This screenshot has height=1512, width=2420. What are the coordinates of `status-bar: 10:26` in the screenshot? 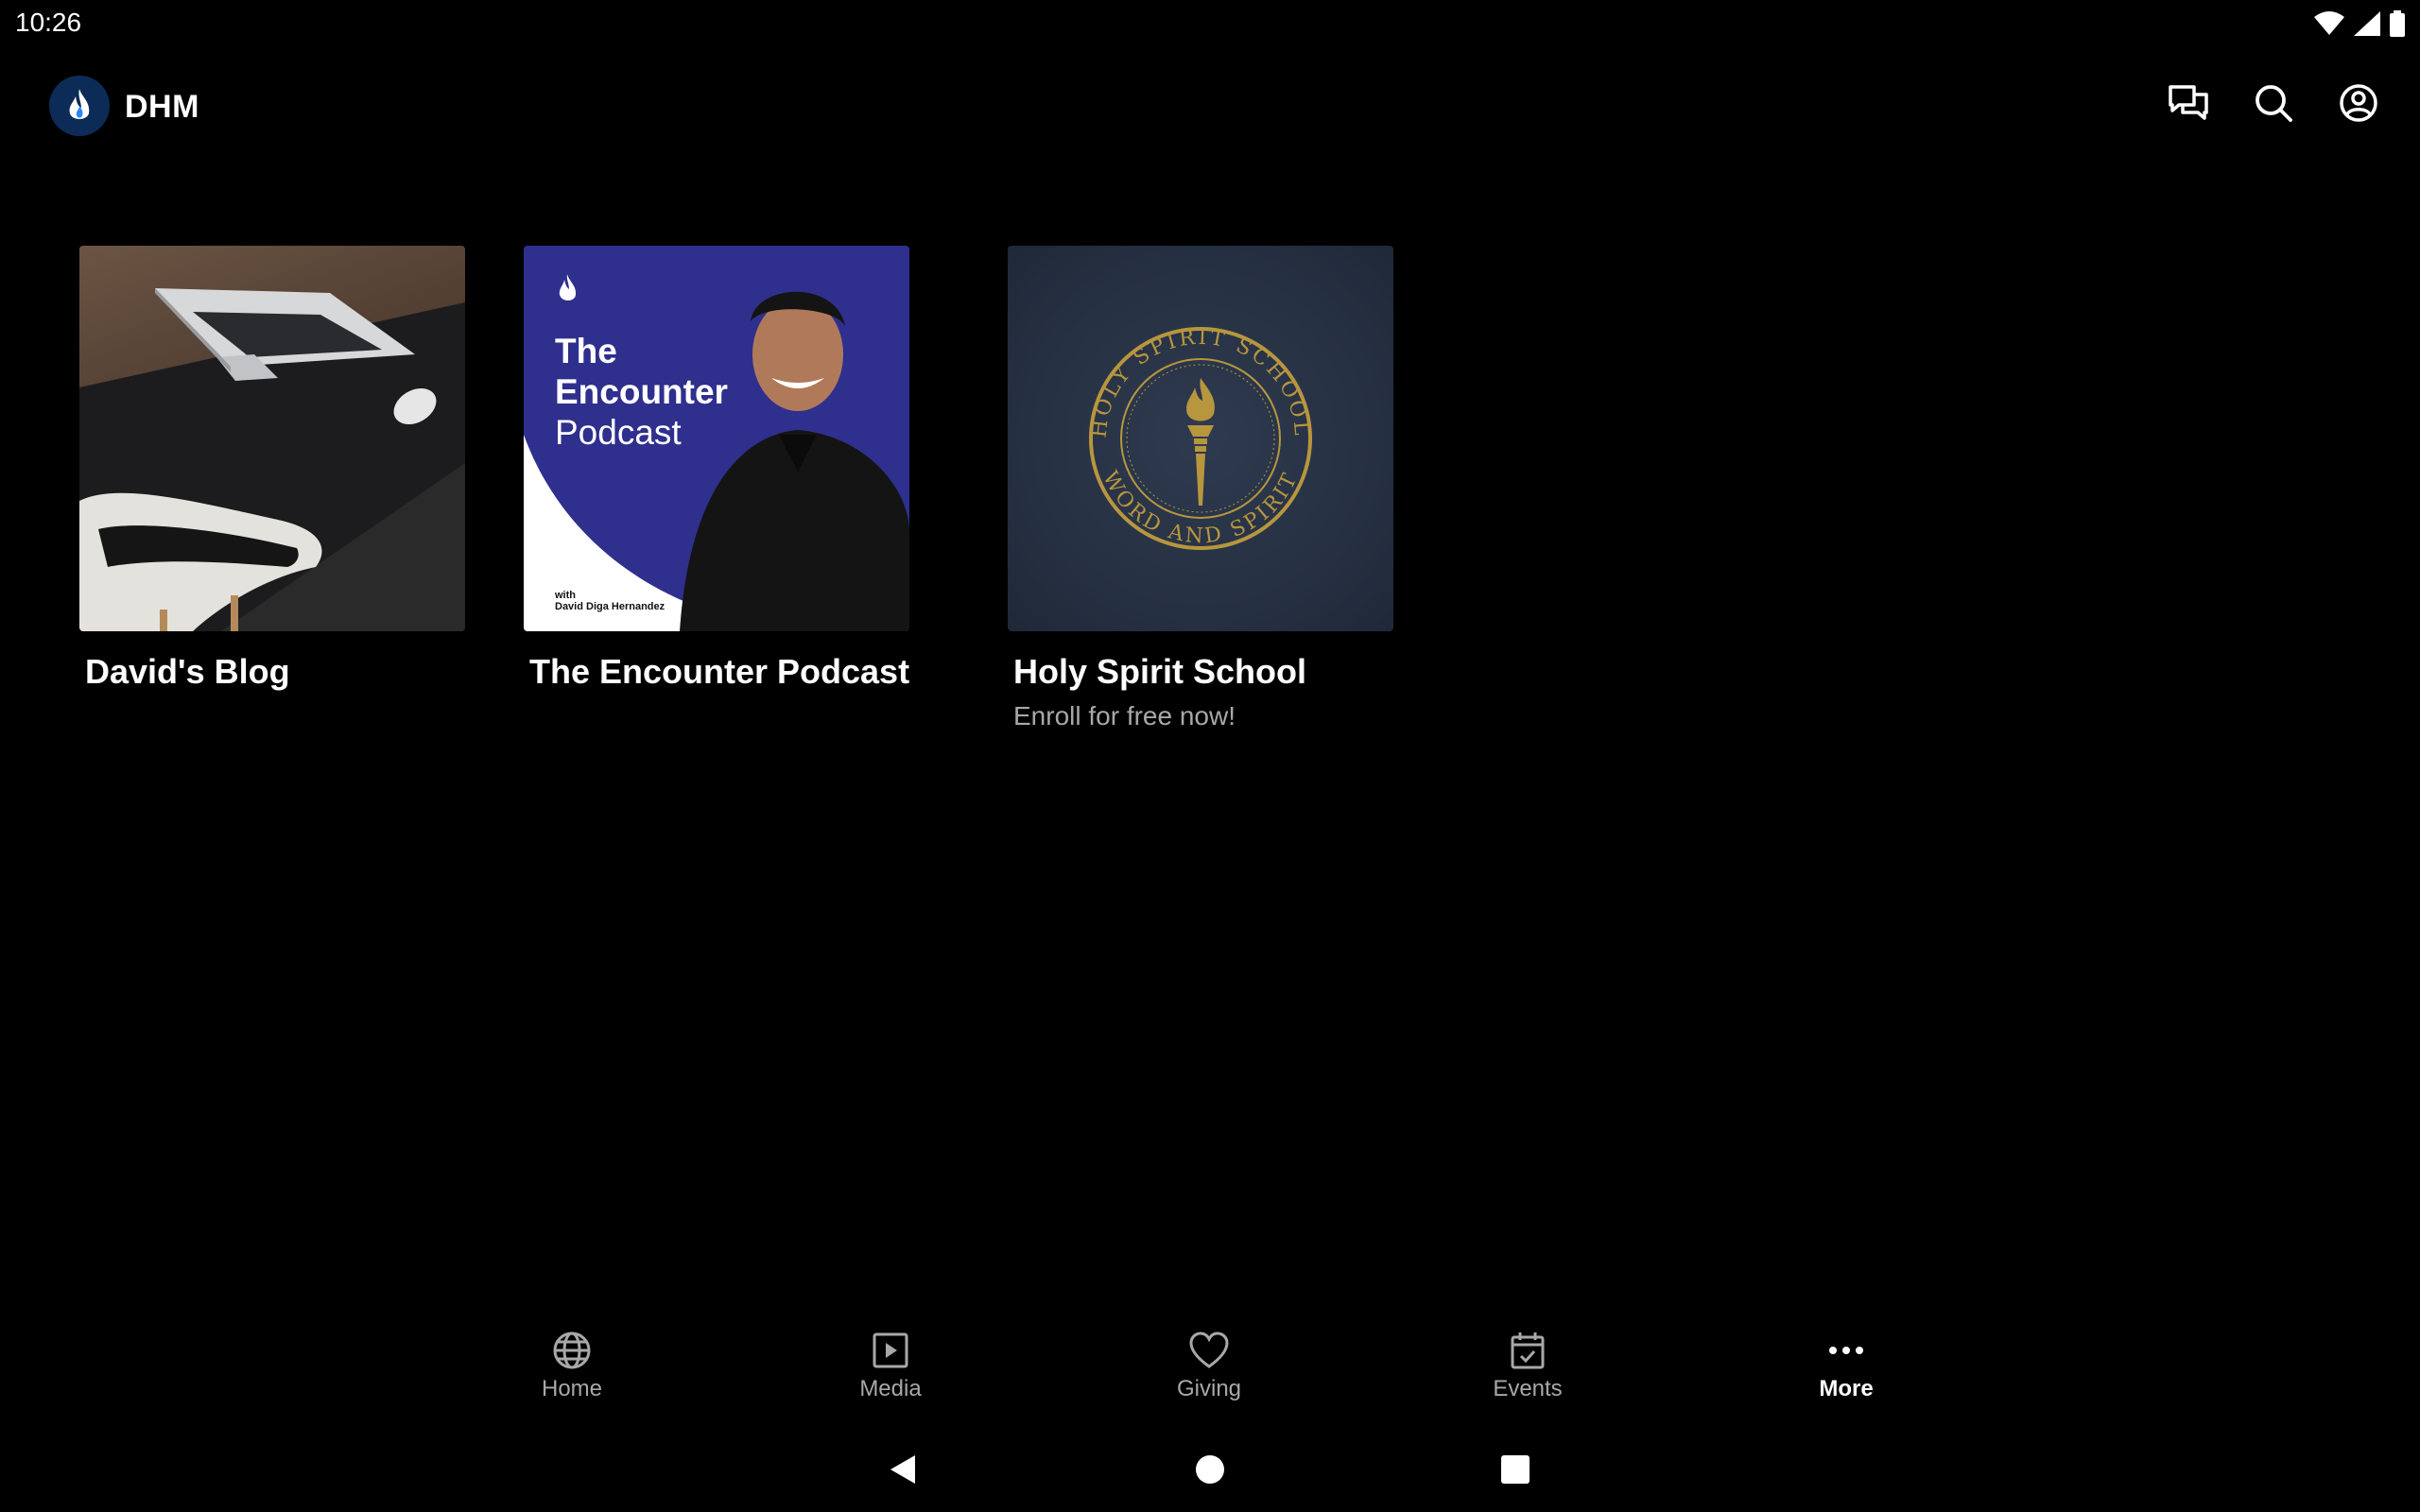 It's located at (1210, 23).